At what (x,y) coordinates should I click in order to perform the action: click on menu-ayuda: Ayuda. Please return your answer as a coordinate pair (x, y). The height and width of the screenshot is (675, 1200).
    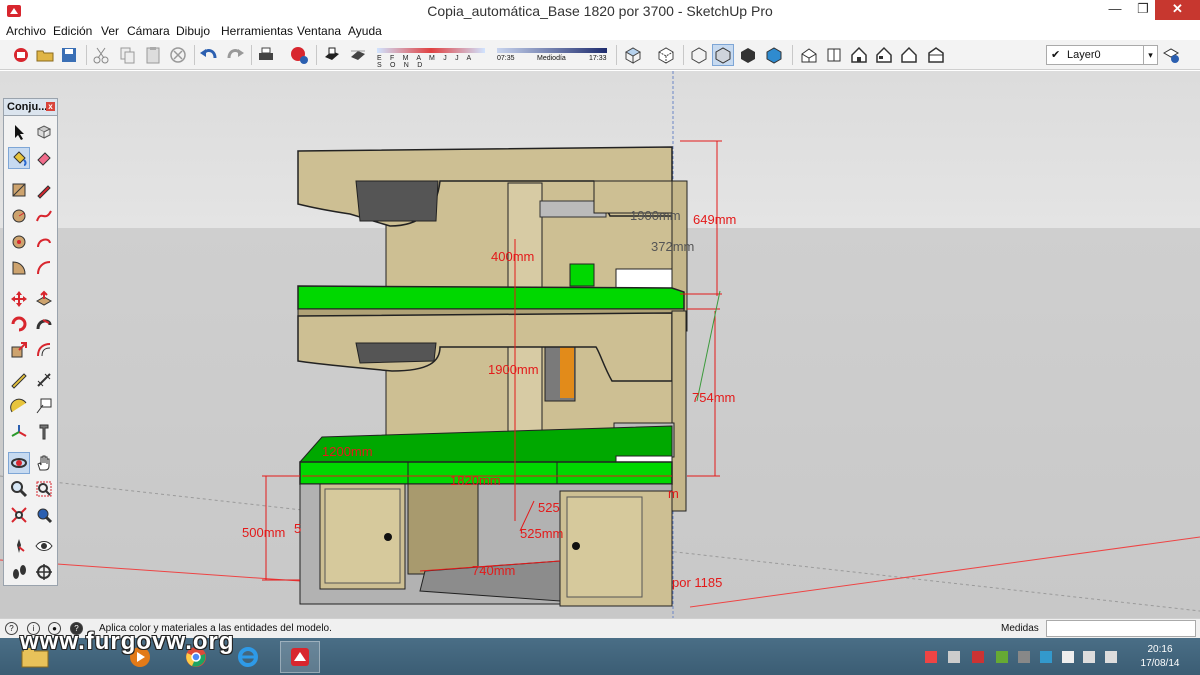
    Looking at the image, I should click on (365, 31).